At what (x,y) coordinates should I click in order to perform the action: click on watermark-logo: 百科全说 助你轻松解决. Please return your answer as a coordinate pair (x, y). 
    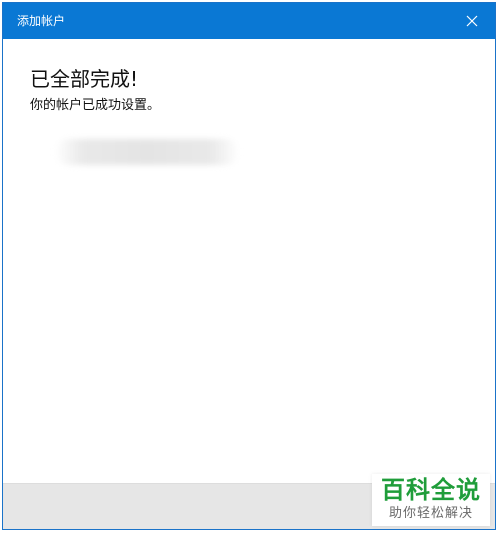
    Looking at the image, I should click on (431, 500).